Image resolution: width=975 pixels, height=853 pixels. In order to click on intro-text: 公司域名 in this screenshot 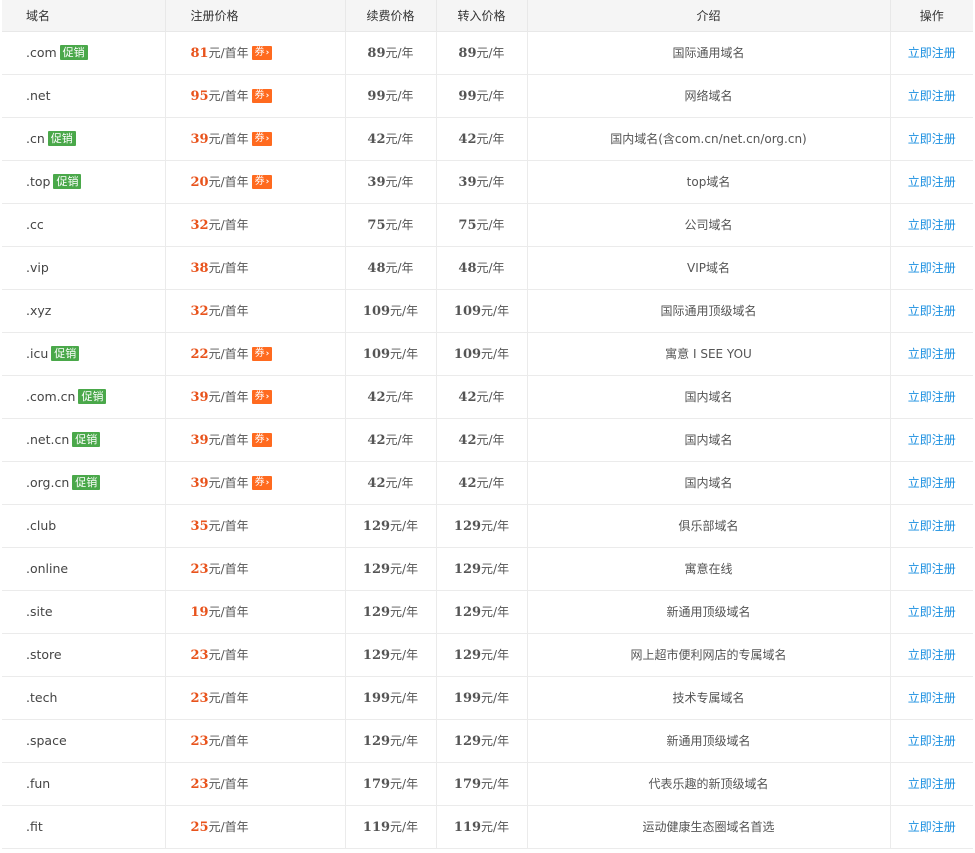, I will do `click(708, 225)`.